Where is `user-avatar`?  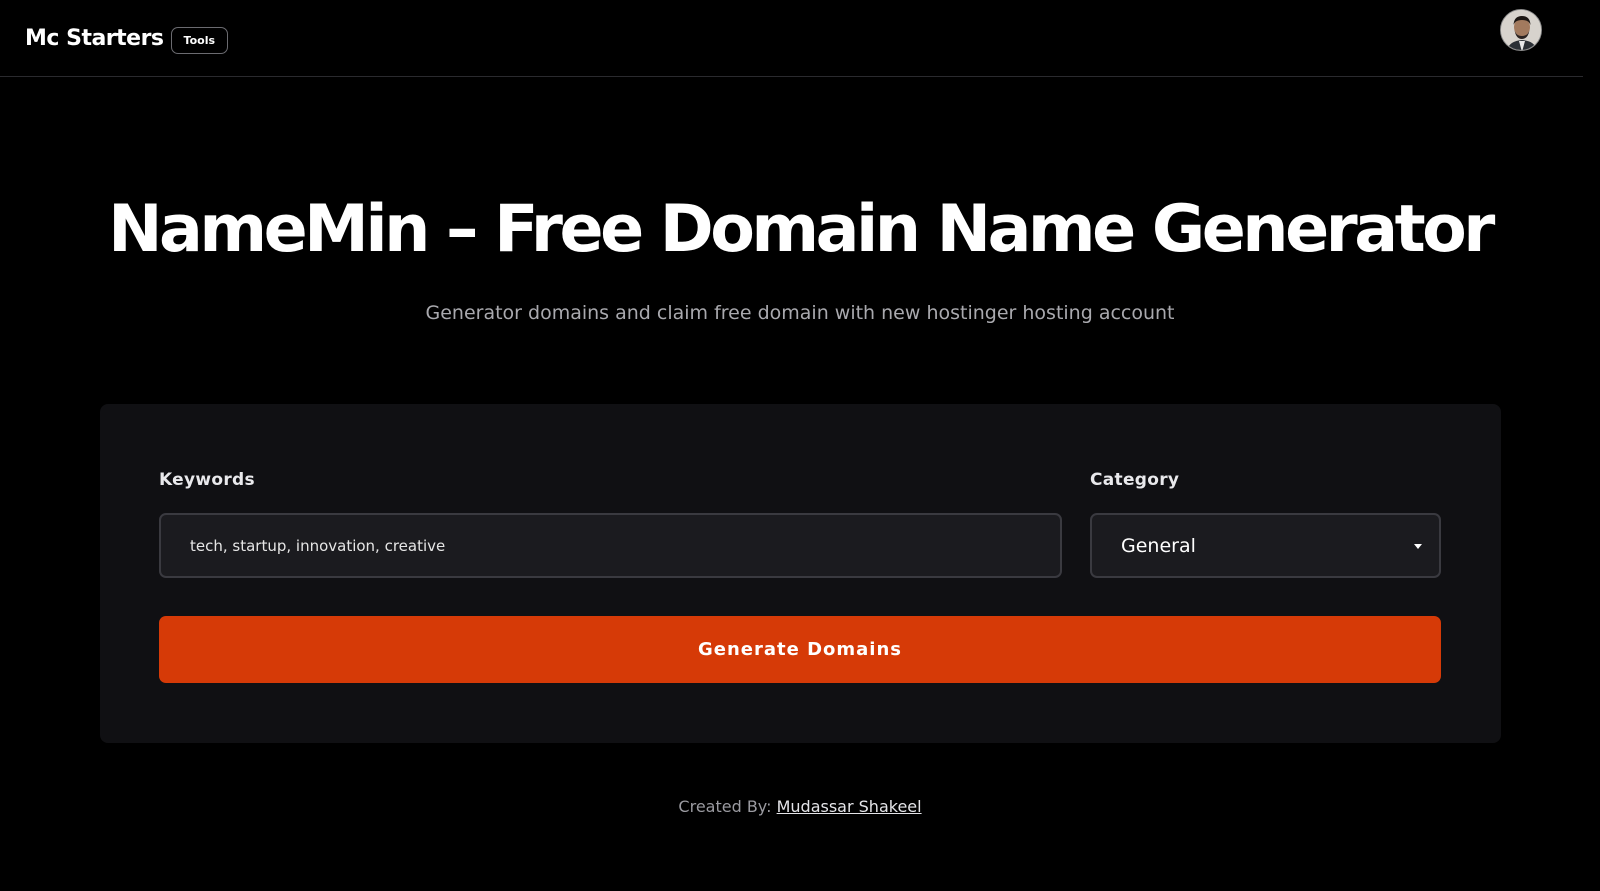
user-avatar is located at coordinates (1521, 30).